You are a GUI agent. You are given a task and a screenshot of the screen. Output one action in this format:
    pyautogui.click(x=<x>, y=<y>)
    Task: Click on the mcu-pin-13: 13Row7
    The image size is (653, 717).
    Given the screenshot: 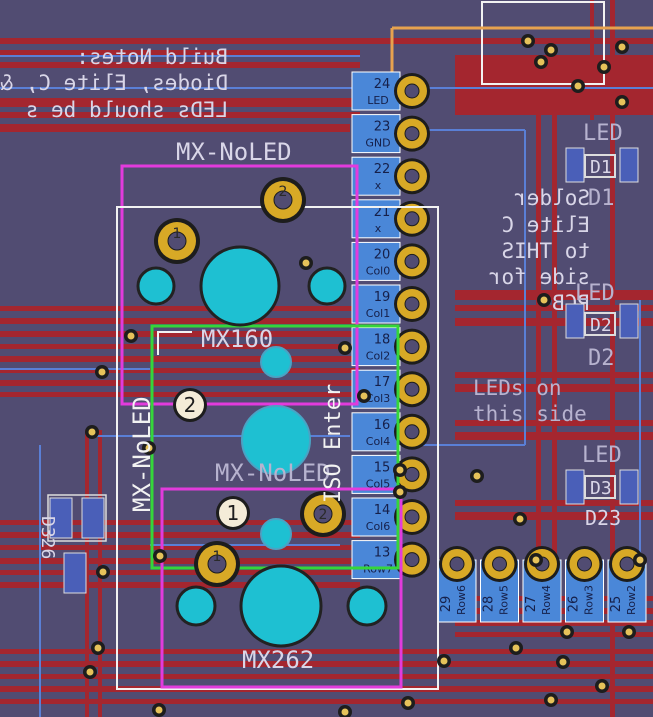 What is the action you would take?
    pyautogui.click(x=390, y=560)
    